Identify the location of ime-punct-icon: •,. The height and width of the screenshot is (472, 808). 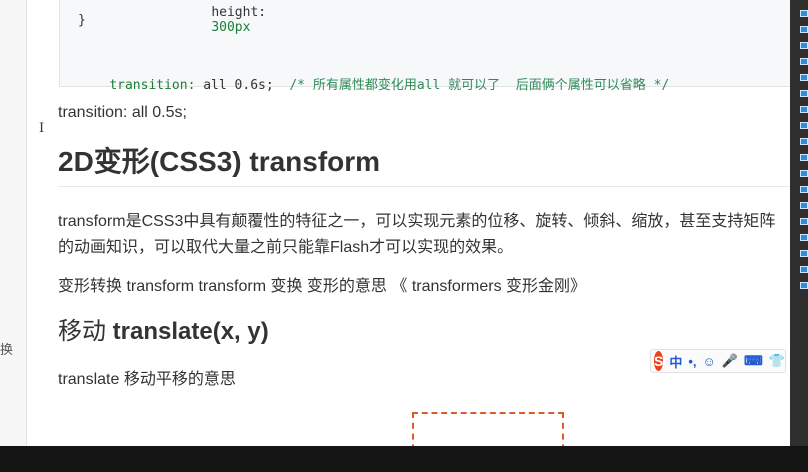
(692, 361).